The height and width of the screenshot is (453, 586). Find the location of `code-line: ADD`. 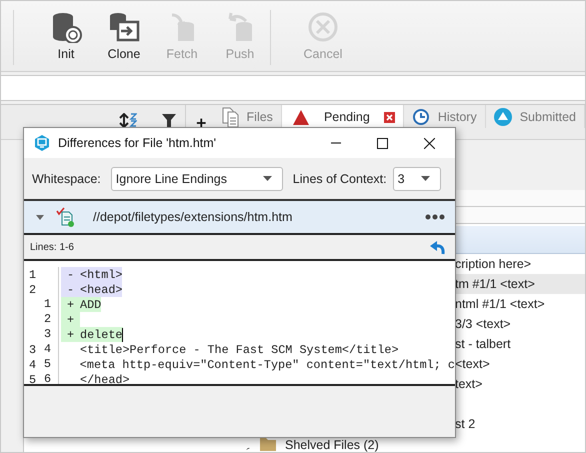

code-line: ADD is located at coordinates (91, 305).